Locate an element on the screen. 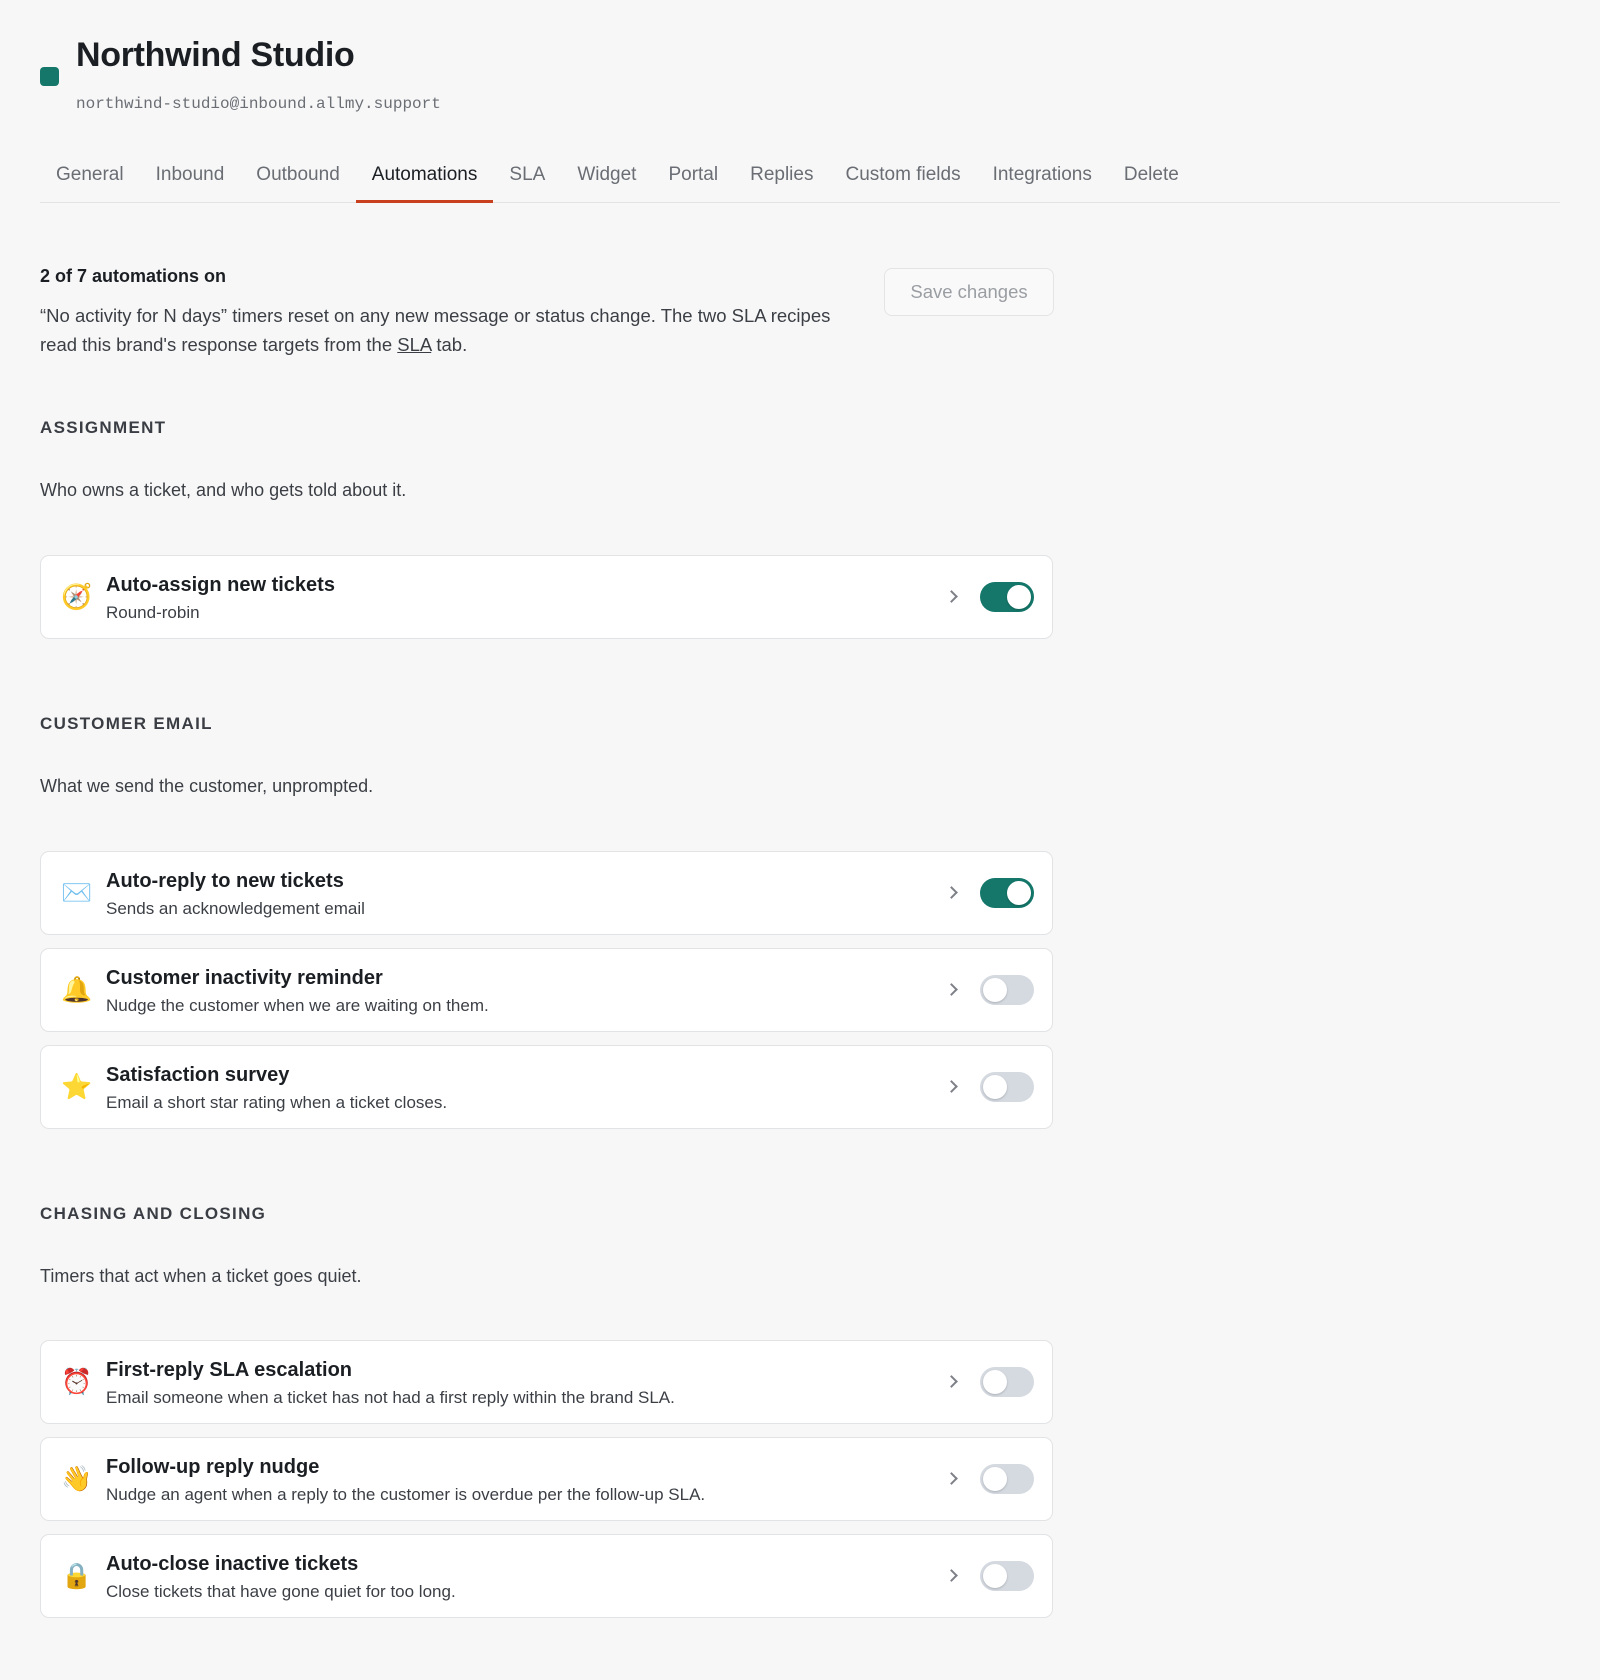 The height and width of the screenshot is (1680, 1600). tab-automations: Automations is located at coordinates (424, 177).